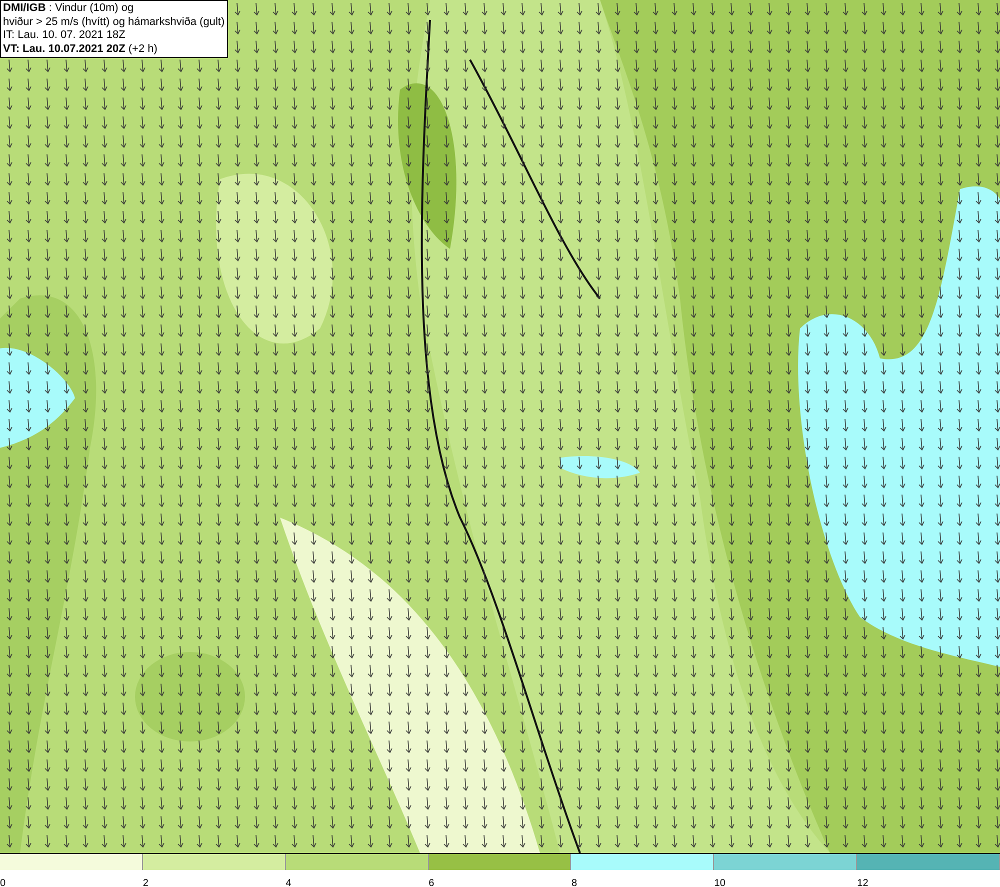 The height and width of the screenshot is (887, 1000). What do you see at coordinates (574, 882) in the screenshot?
I see `legend-label: 8` at bounding box center [574, 882].